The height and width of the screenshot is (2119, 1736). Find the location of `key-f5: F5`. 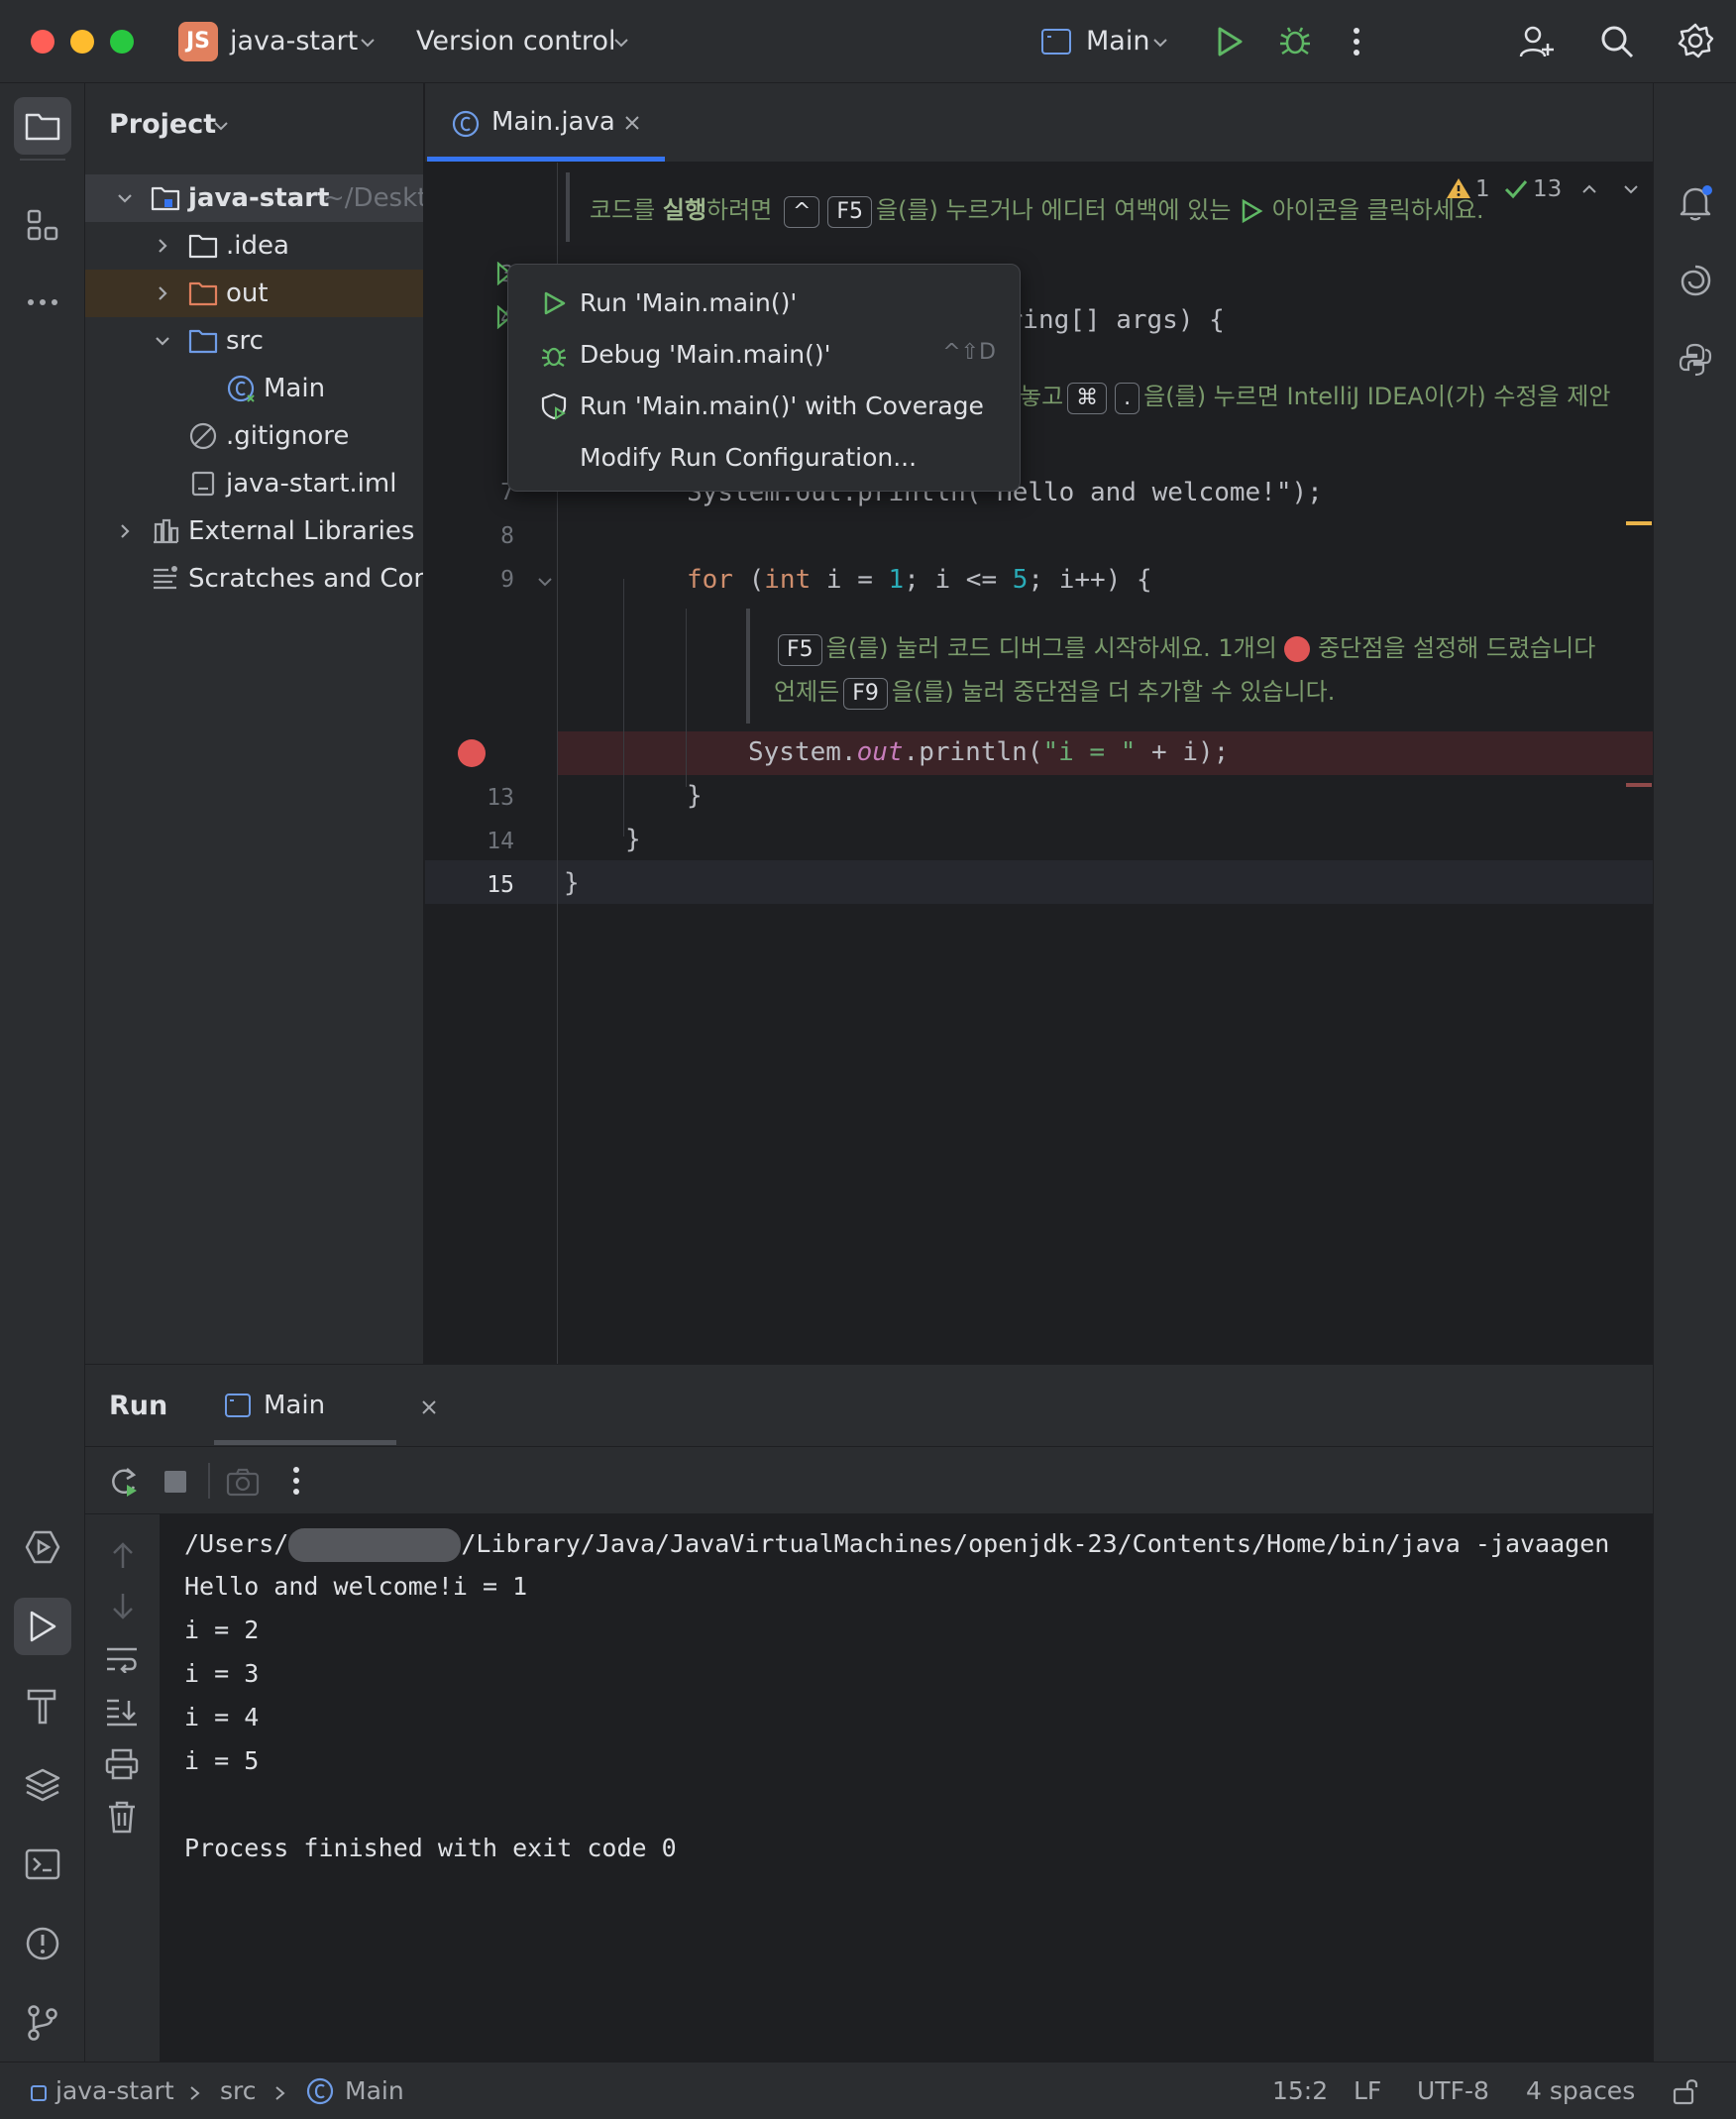

key-f5: F5 is located at coordinates (800, 650).